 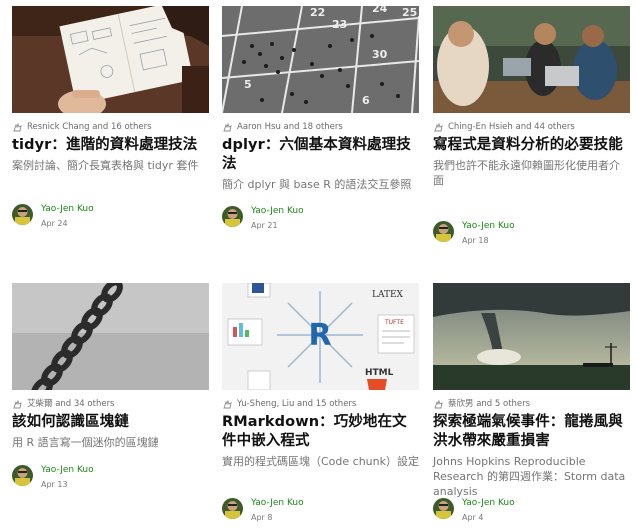 I want to click on claps-line: 艾柴爾 and 34 others, so click(x=110, y=404).